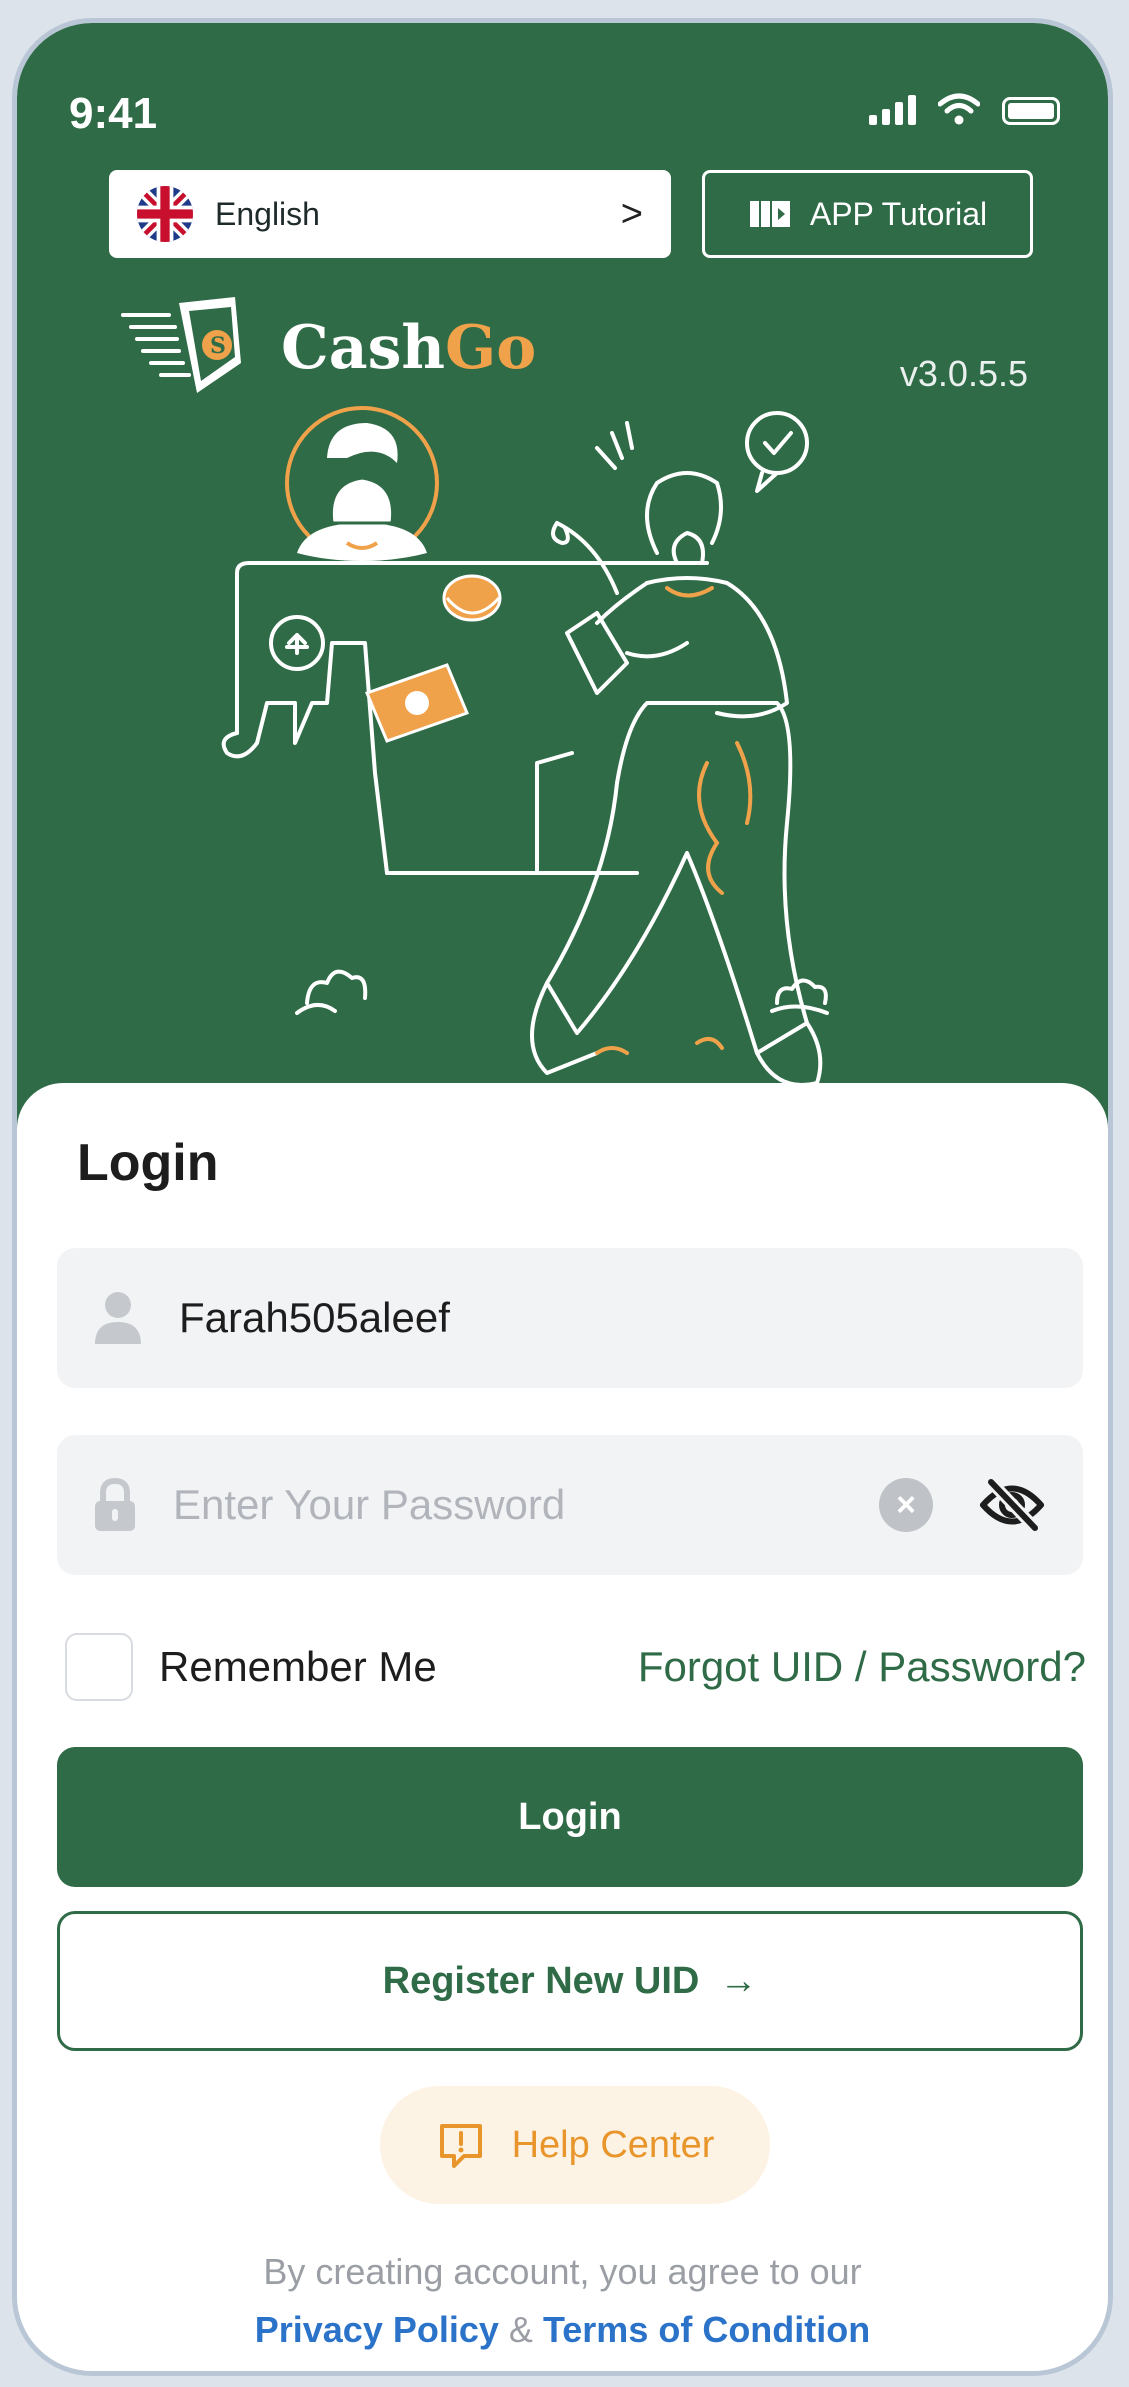 The height and width of the screenshot is (2387, 1129). I want to click on ampersand: &, so click(520, 2329).